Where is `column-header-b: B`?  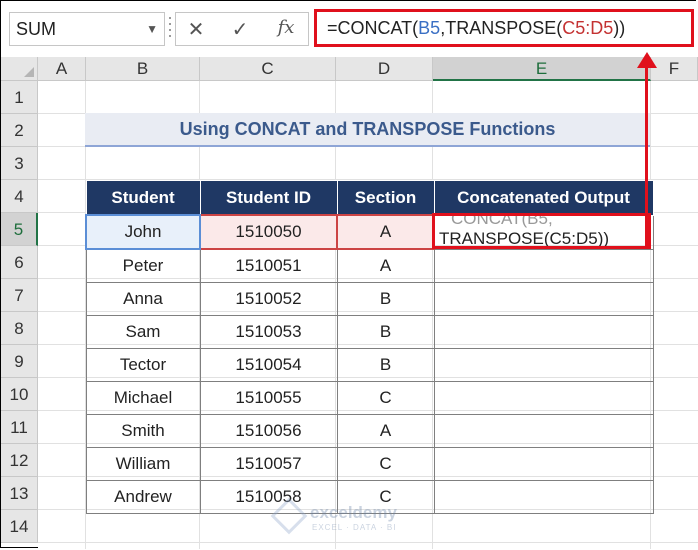
column-header-b: B is located at coordinates (143, 69).